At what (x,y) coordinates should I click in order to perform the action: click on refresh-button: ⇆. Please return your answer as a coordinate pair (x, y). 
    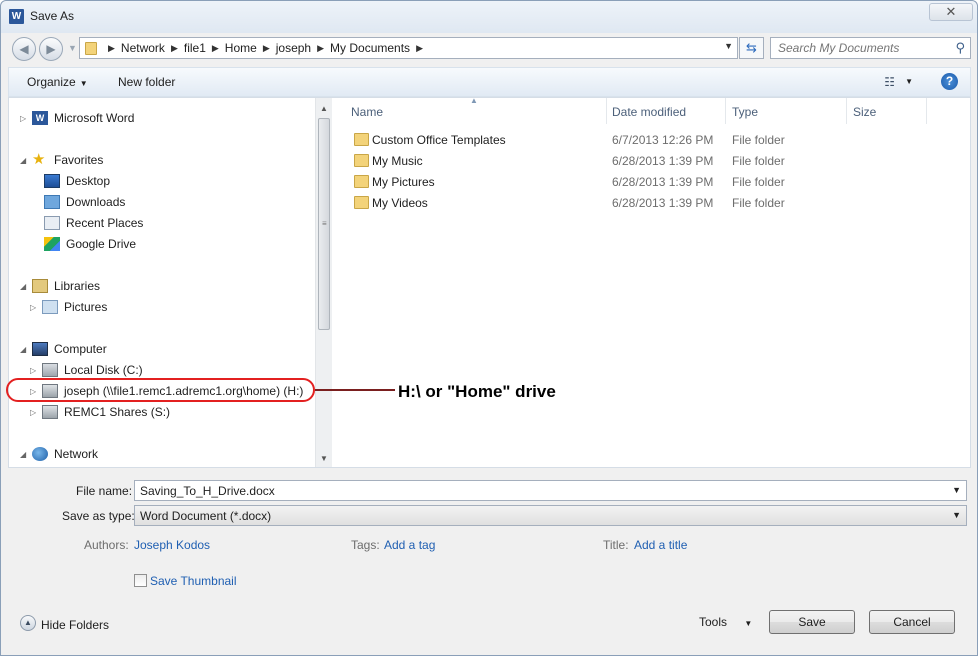
    Looking at the image, I should click on (751, 48).